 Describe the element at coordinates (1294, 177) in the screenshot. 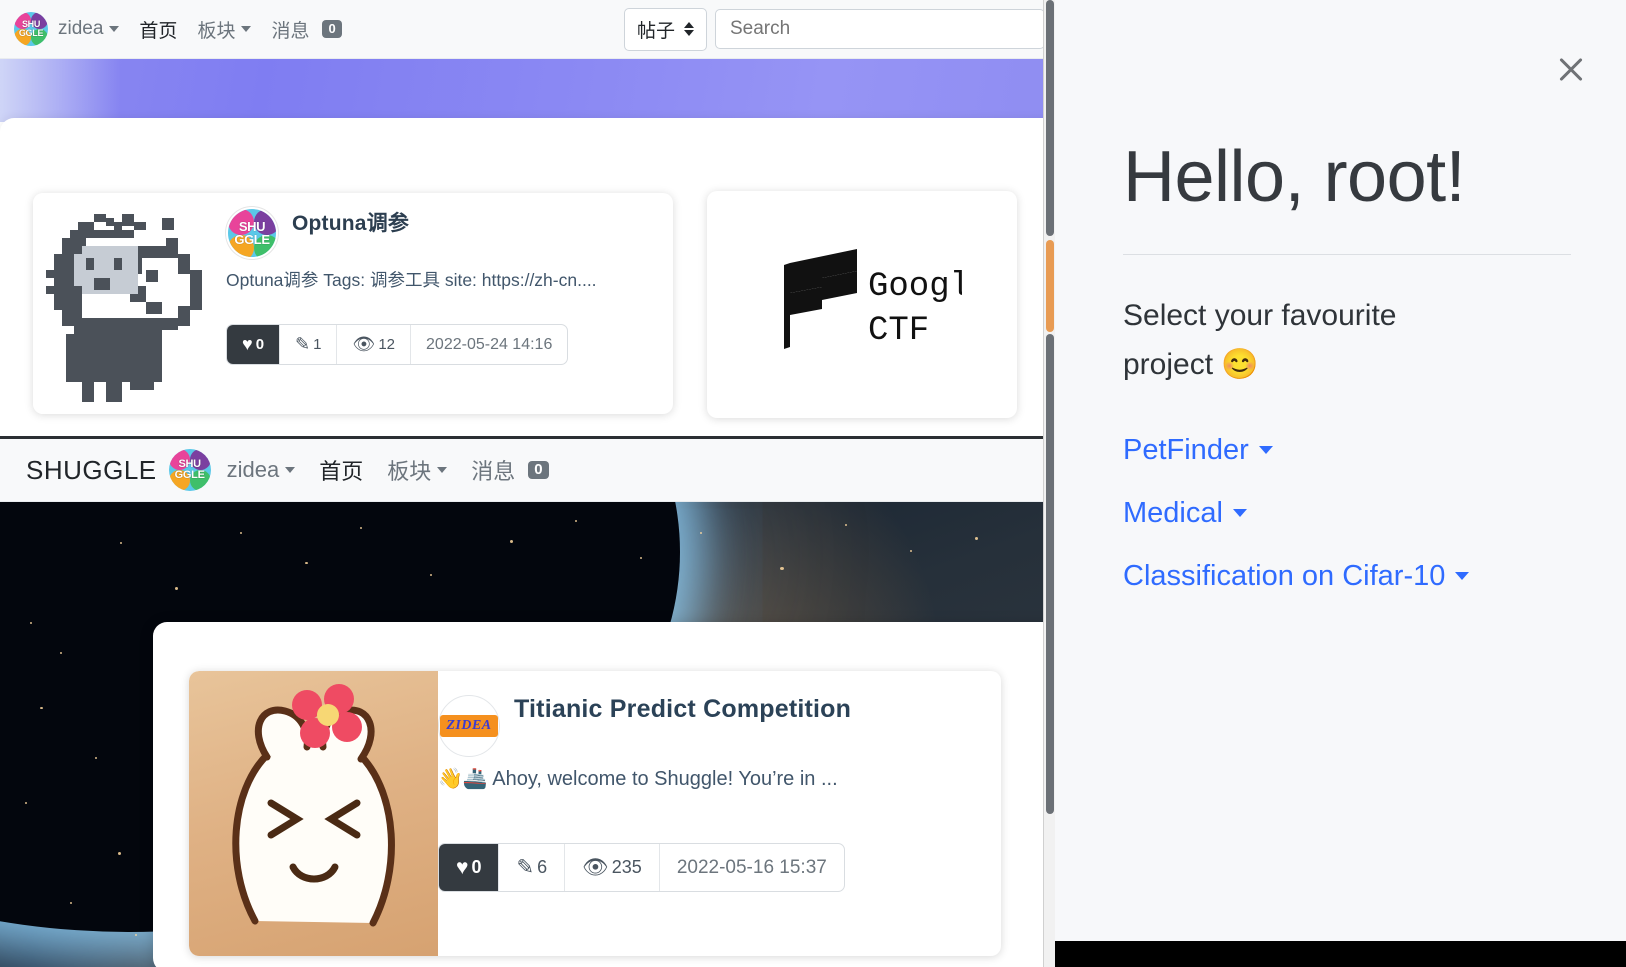

I see `greeting-heading: Hello, root!` at that location.